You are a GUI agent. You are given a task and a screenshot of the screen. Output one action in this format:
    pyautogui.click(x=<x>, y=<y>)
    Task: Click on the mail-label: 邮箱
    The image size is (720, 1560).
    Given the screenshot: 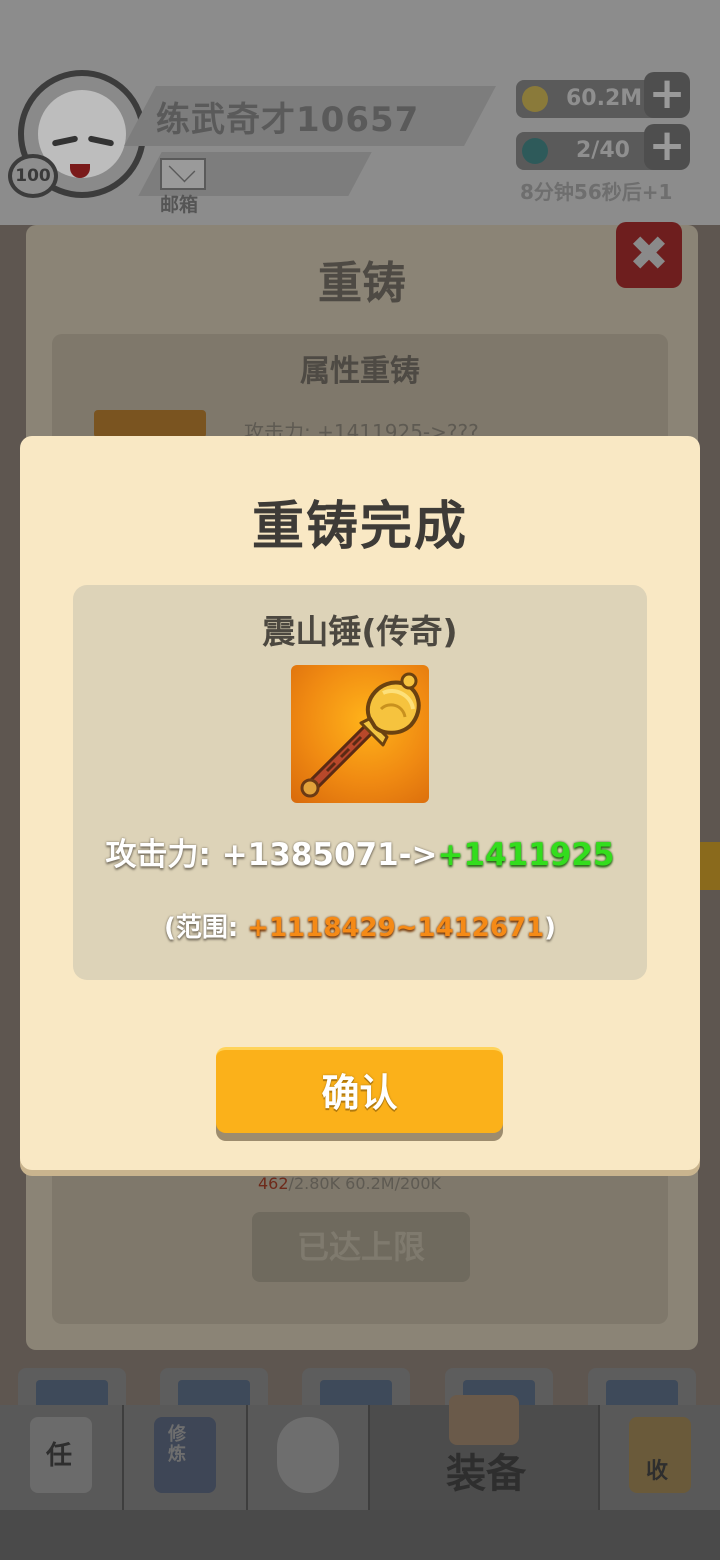 What is the action you would take?
    pyautogui.click(x=179, y=205)
    